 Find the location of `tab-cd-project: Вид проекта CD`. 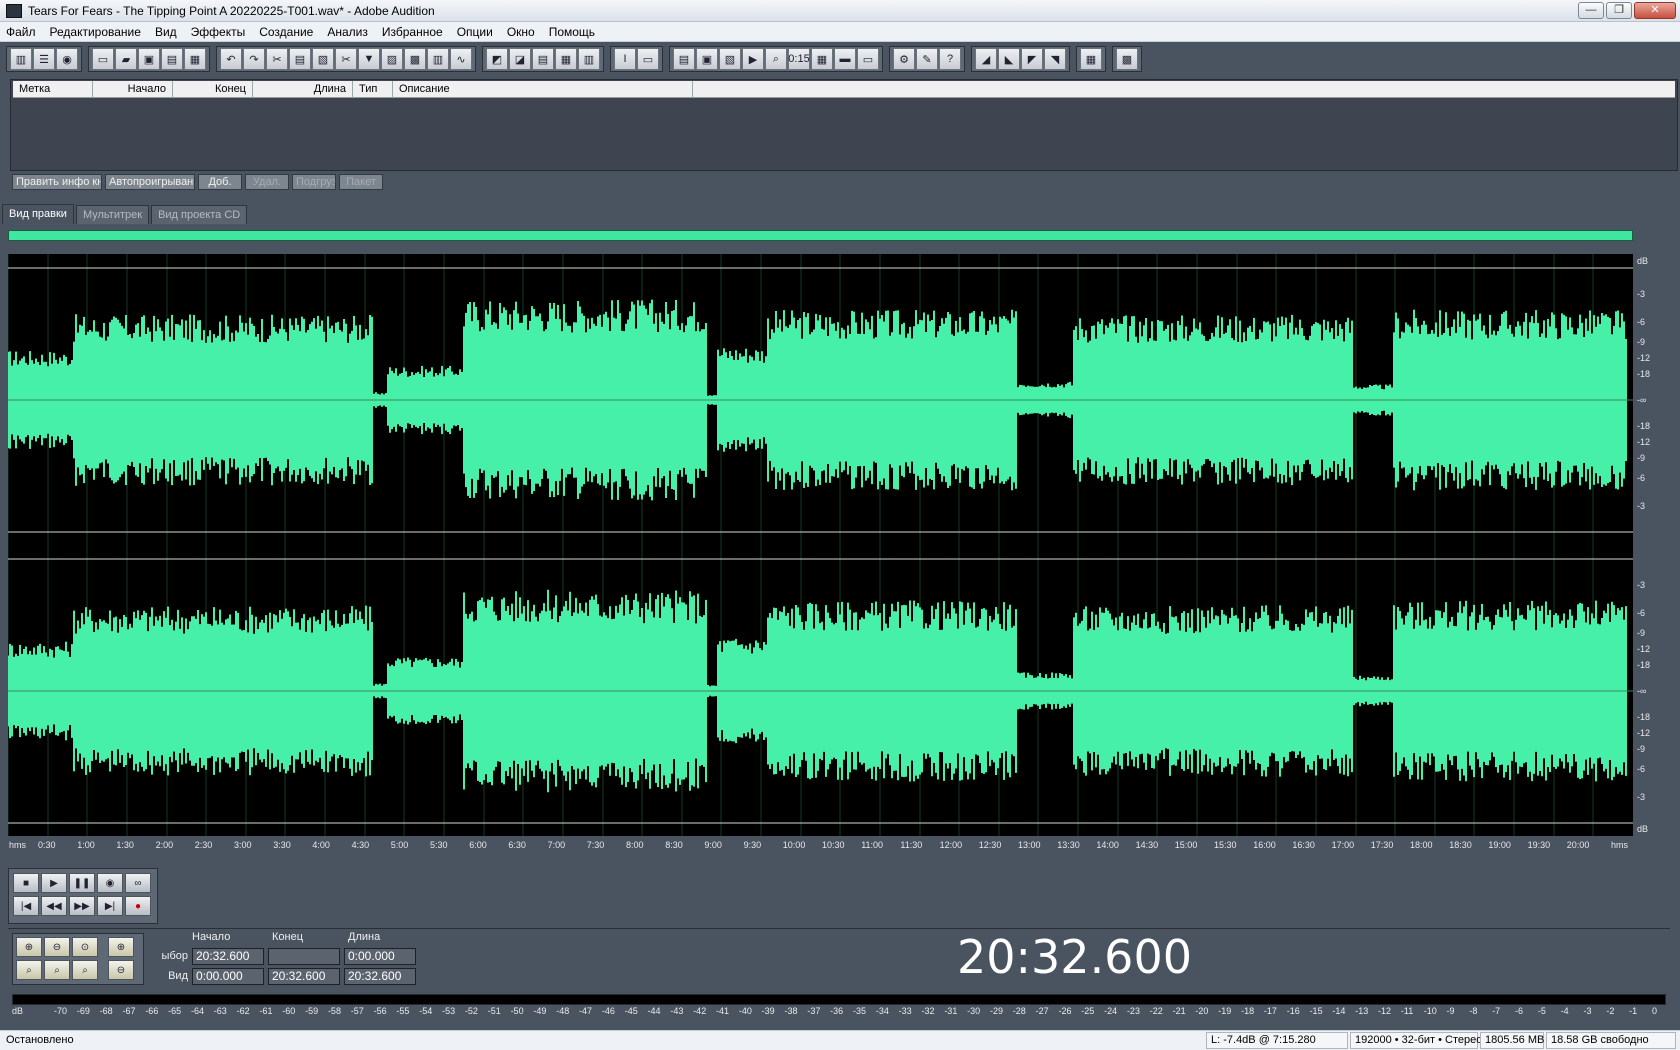

tab-cd-project: Вид проекта CD is located at coordinates (199, 214).